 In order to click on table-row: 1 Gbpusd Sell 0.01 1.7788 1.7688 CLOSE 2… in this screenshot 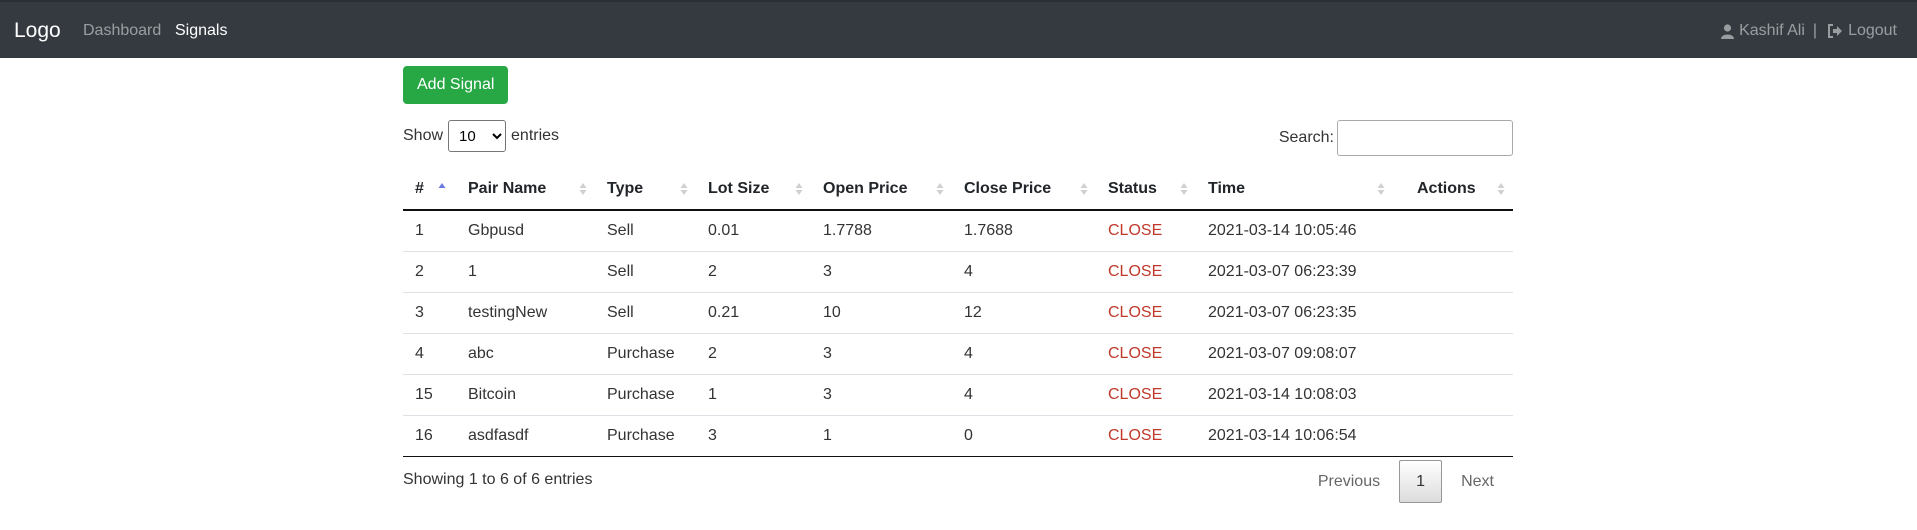, I will do `click(958, 231)`.